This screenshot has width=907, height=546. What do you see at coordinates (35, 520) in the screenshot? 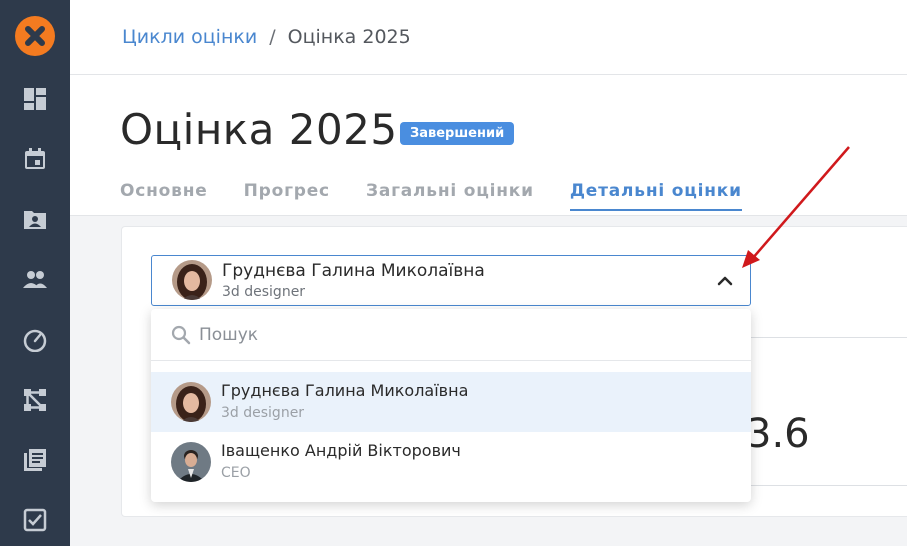
I see `checkbox-icon` at bounding box center [35, 520].